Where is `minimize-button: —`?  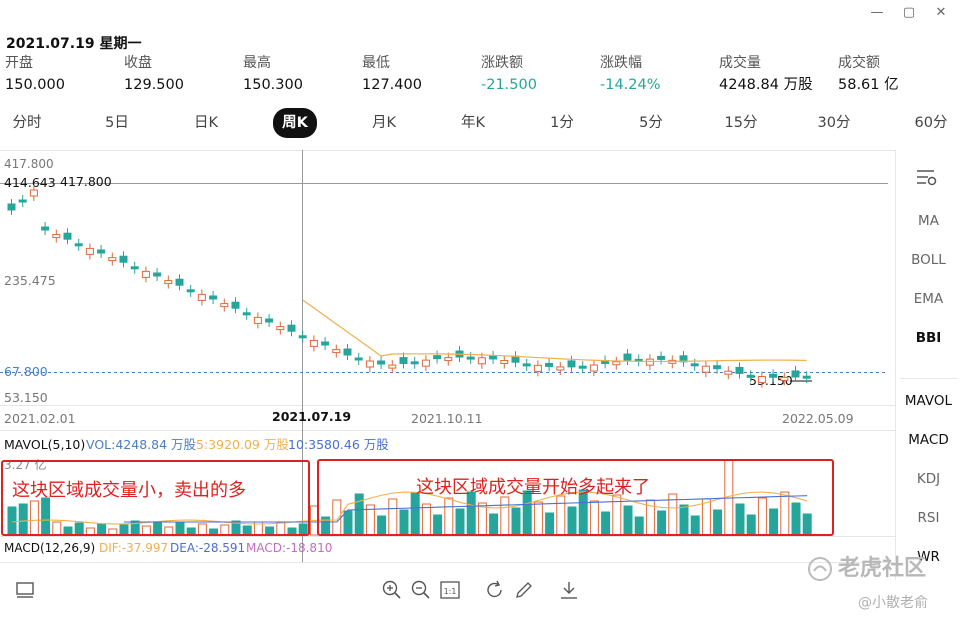 minimize-button: — is located at coordinates (877, 13).